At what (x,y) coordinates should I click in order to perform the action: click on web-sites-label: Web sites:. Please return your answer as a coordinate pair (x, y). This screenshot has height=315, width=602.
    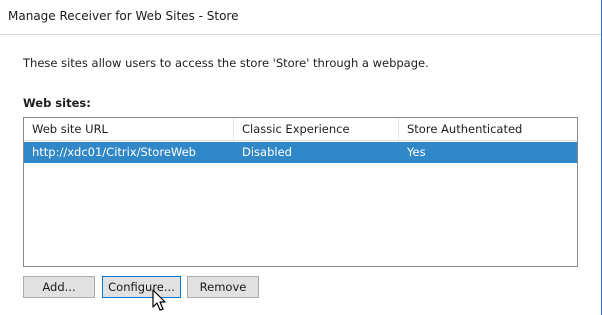
    Looking at the image, I should click on (57, 103).